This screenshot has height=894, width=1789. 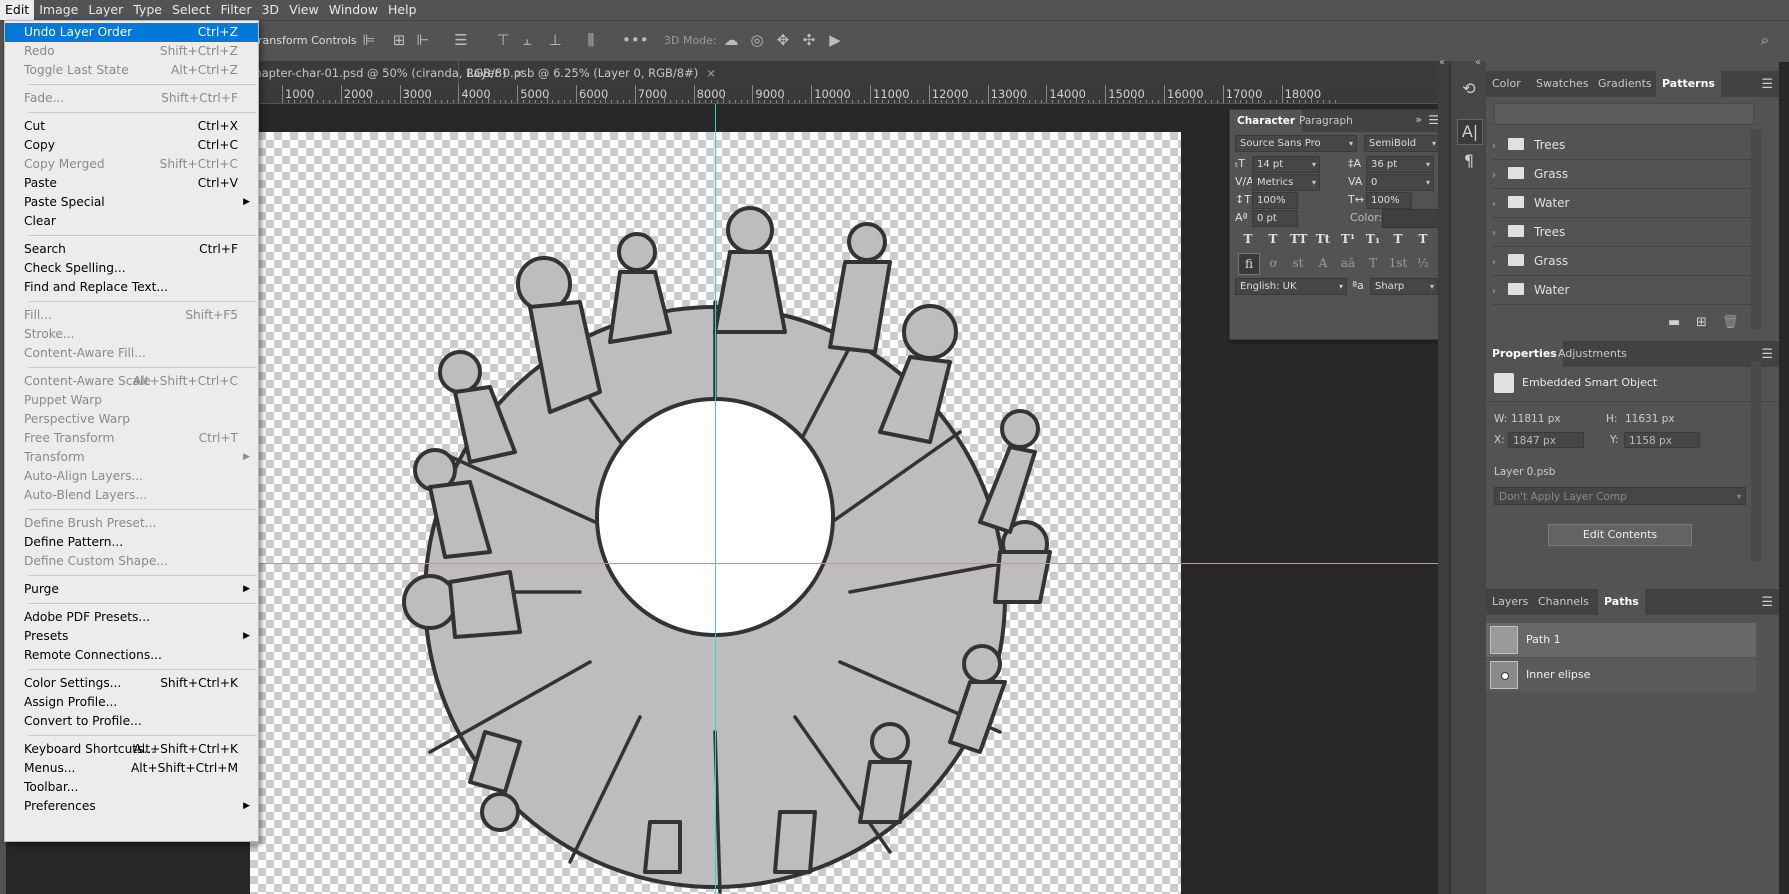 What do you see at coordinates (1469, 89) in the screenshot?
I see `history-icon: ⟲` at bounding box center [1469, 89].